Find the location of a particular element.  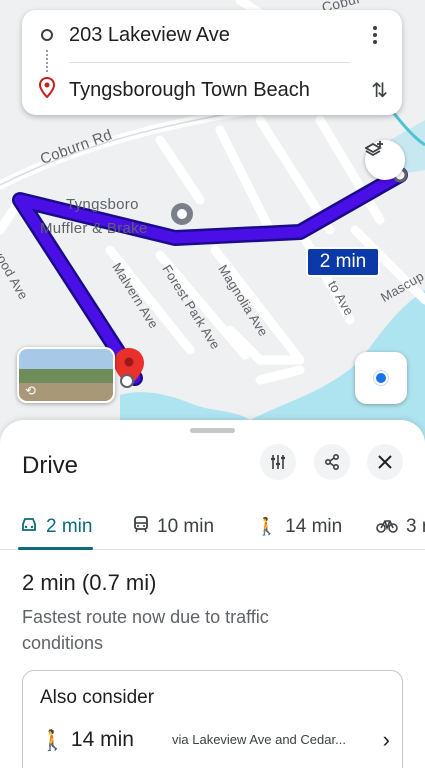

tab-drive: 2 min is located at coordinates (56, 527).